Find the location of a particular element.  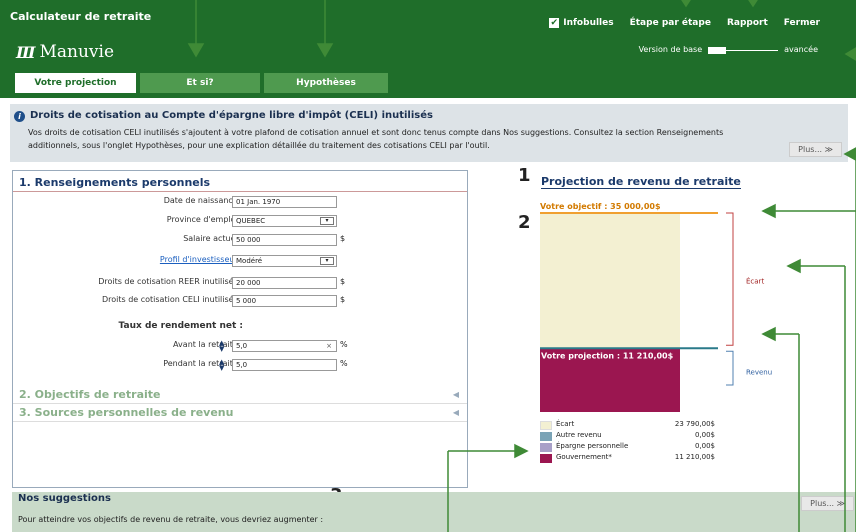

province-select: QUEBEC ▾ is located at coordinates (284, 221).